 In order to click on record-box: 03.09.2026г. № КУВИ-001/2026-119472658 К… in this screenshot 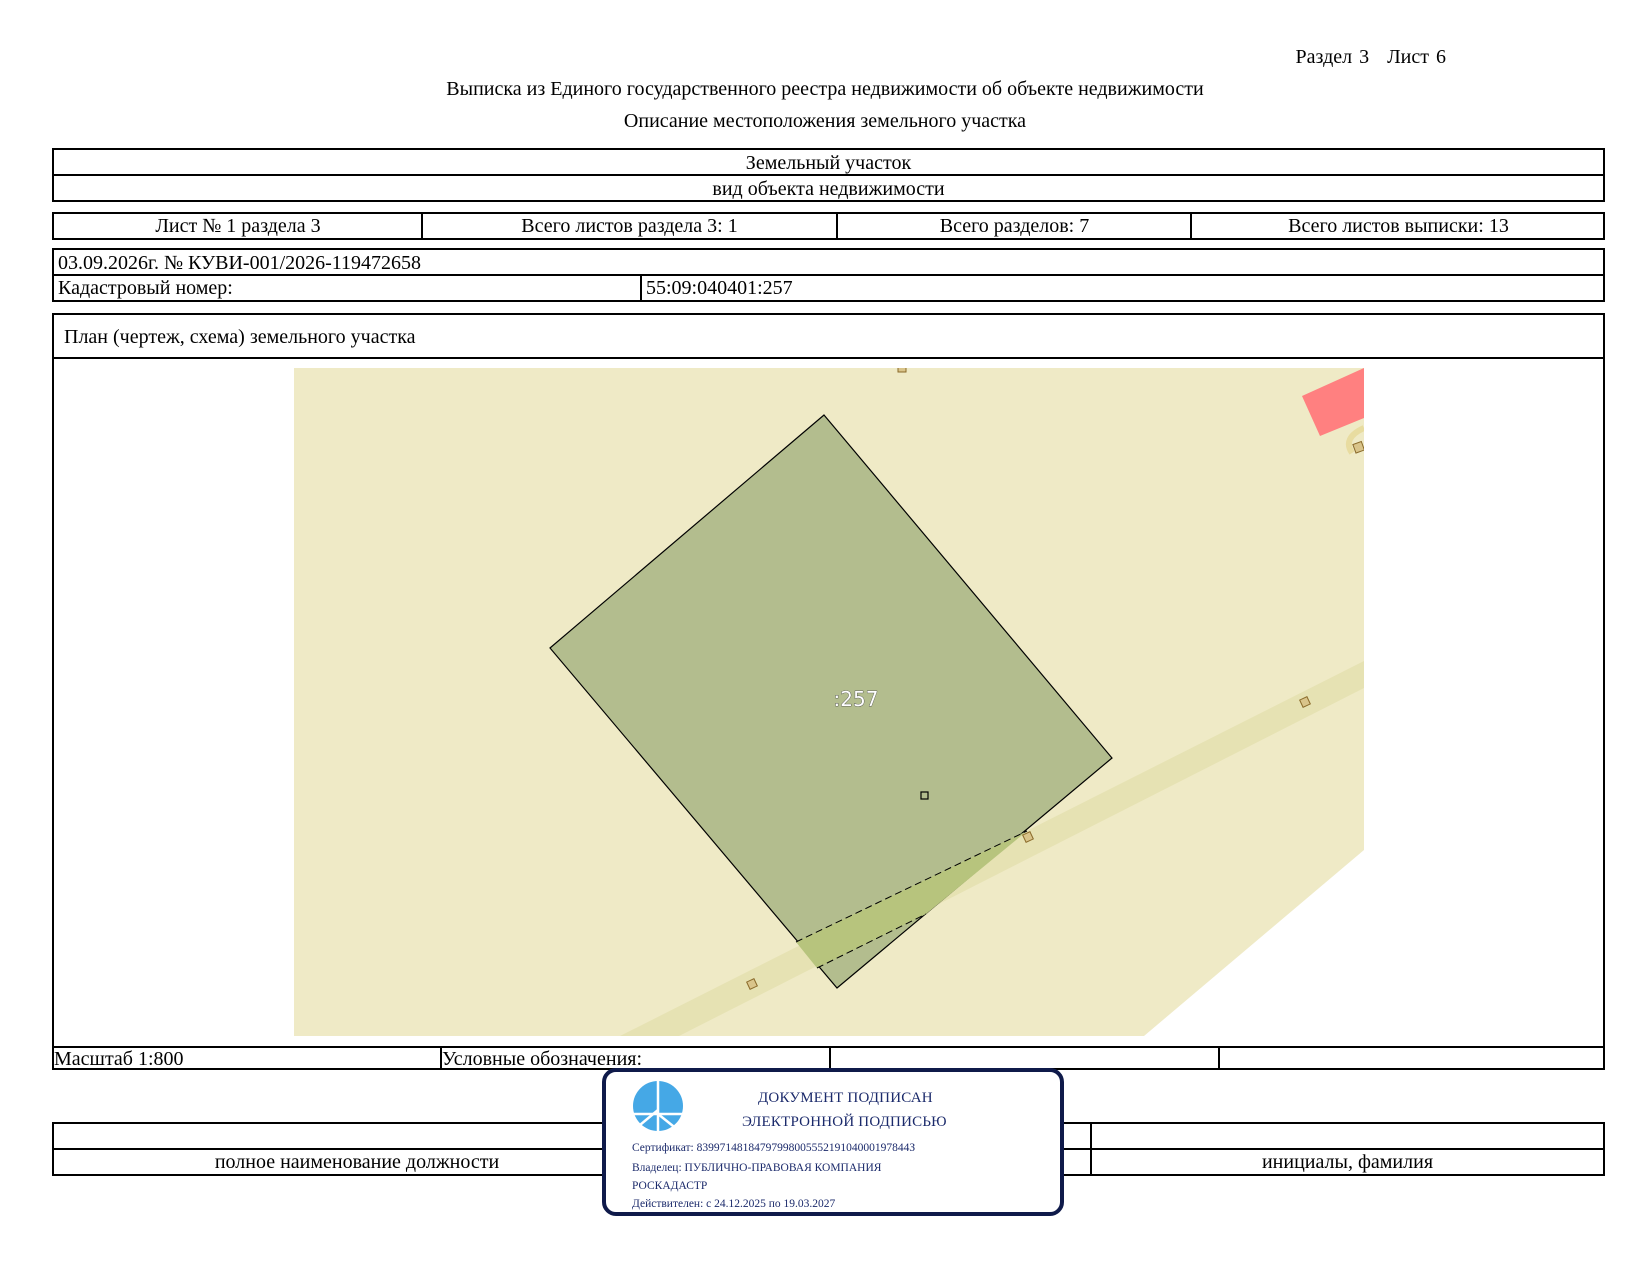, I will do `click(828, 275)`.